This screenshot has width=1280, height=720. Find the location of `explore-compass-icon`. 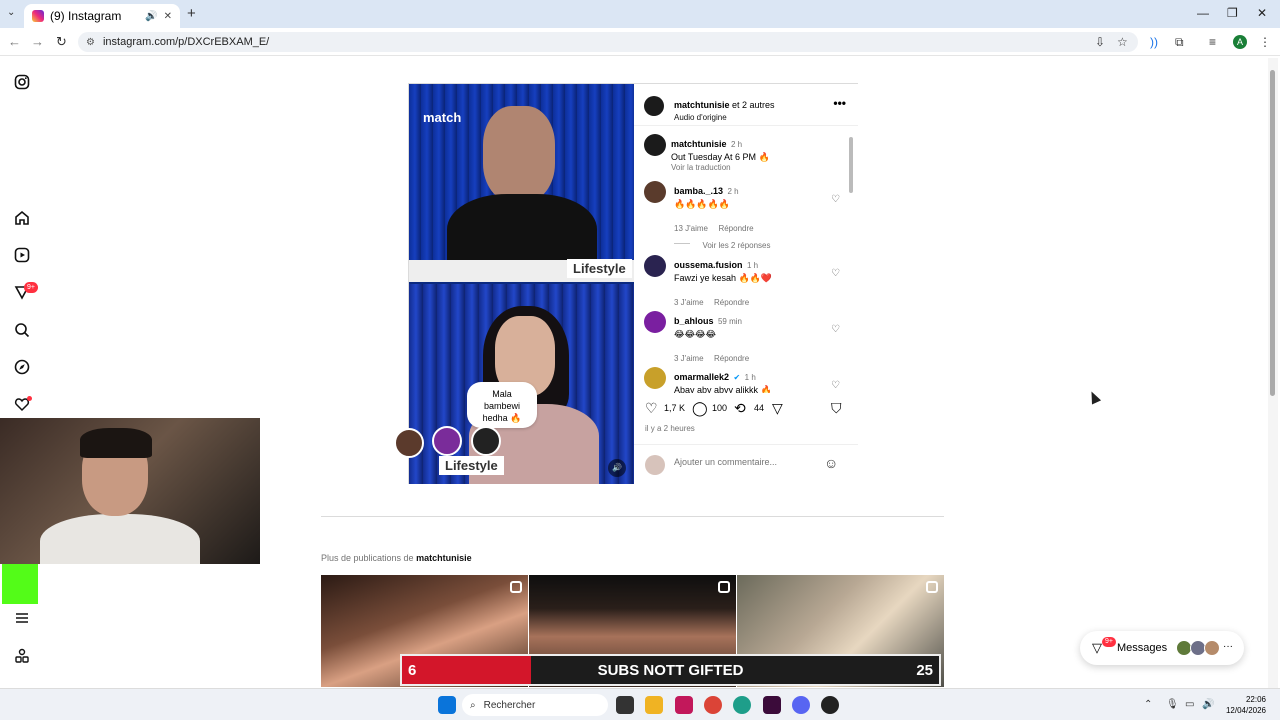

explore-compass-icon is located at coordinates (22, 367).